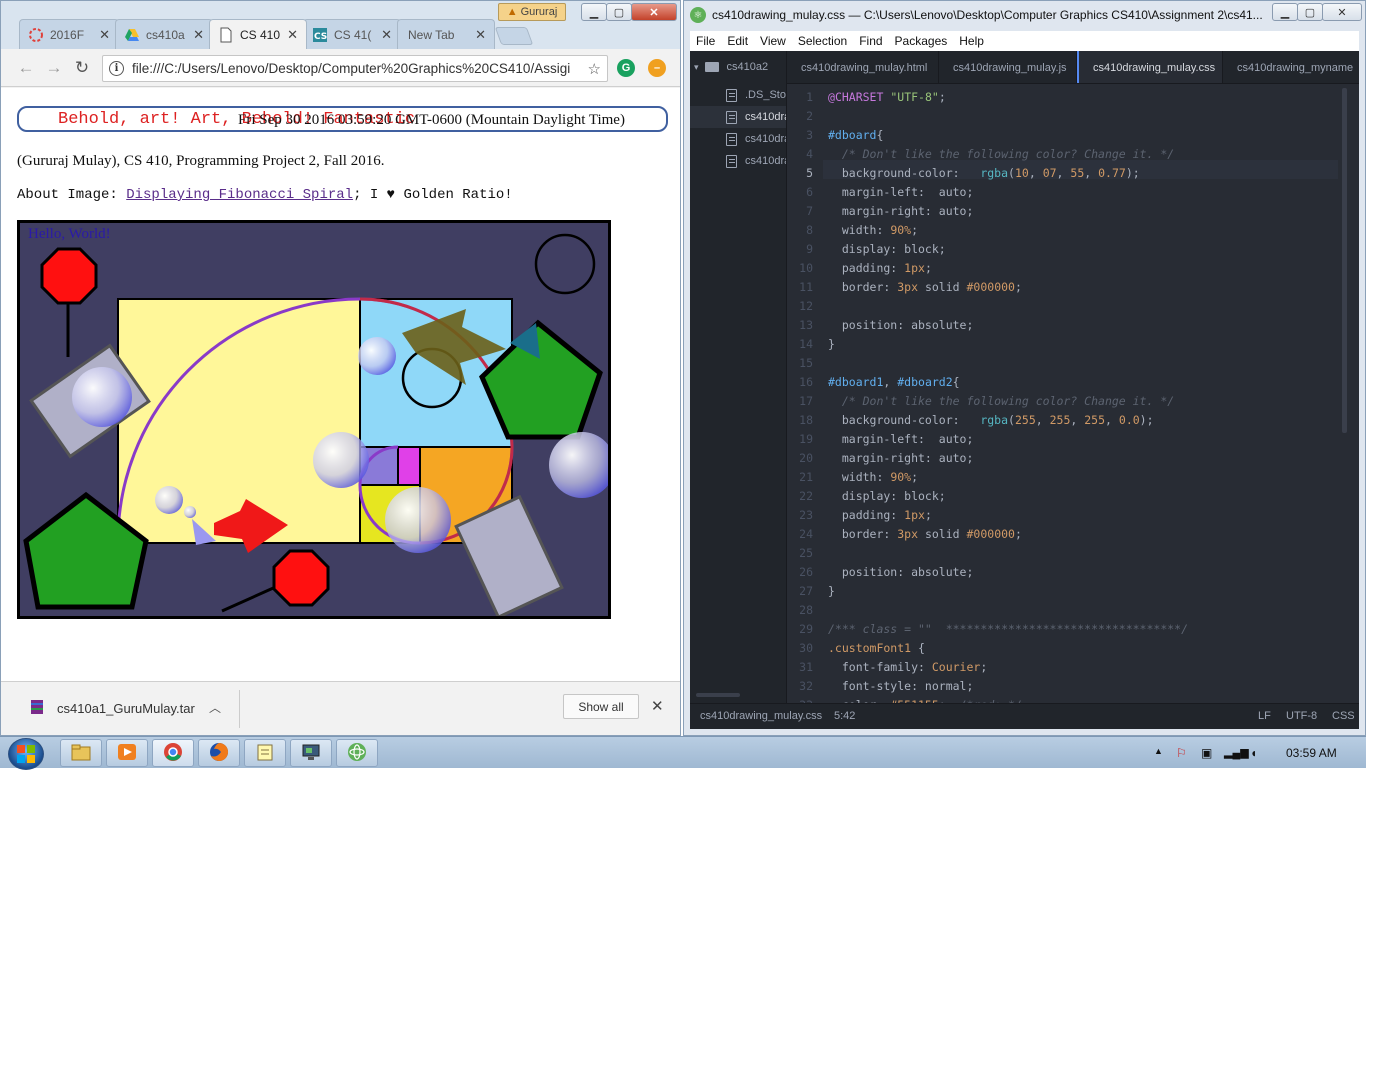 This screenshot has width=1397, height=1088. I want to click on extension-icon: –, so click(657, 68).